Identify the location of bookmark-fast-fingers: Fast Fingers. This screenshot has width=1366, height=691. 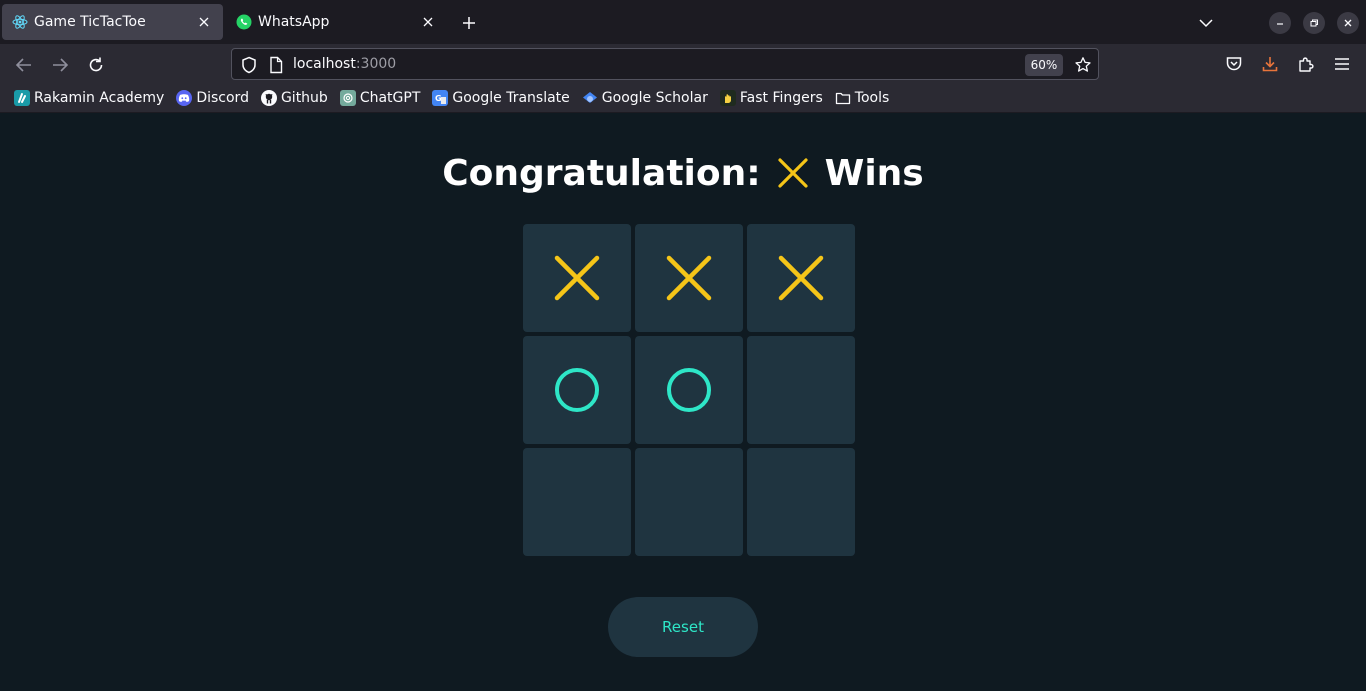
(771, 98).